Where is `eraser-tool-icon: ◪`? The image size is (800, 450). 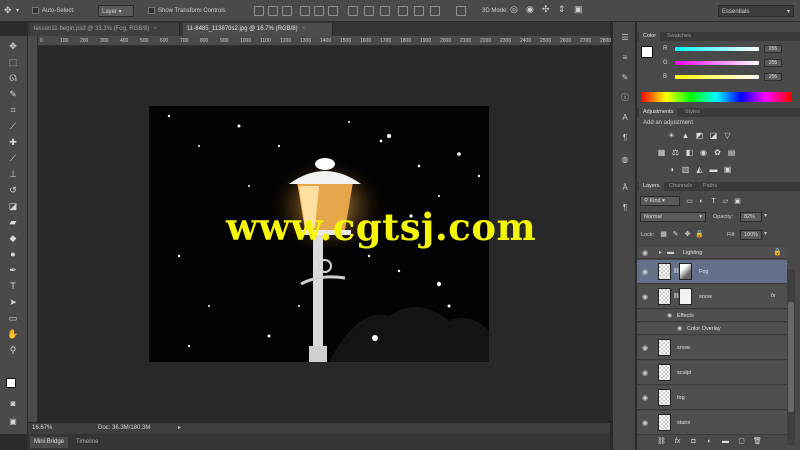
eraser-tool-icon: ◪ is located at coordinates (13, 206).